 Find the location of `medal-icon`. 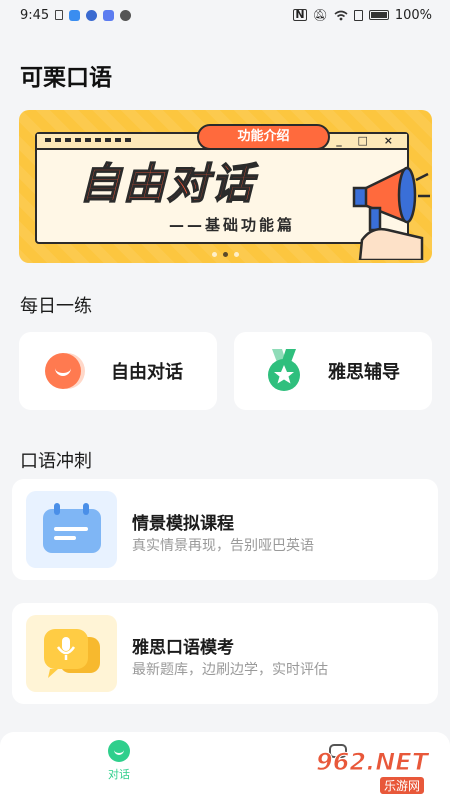

medal-icon is located at coordinates (284, 370).